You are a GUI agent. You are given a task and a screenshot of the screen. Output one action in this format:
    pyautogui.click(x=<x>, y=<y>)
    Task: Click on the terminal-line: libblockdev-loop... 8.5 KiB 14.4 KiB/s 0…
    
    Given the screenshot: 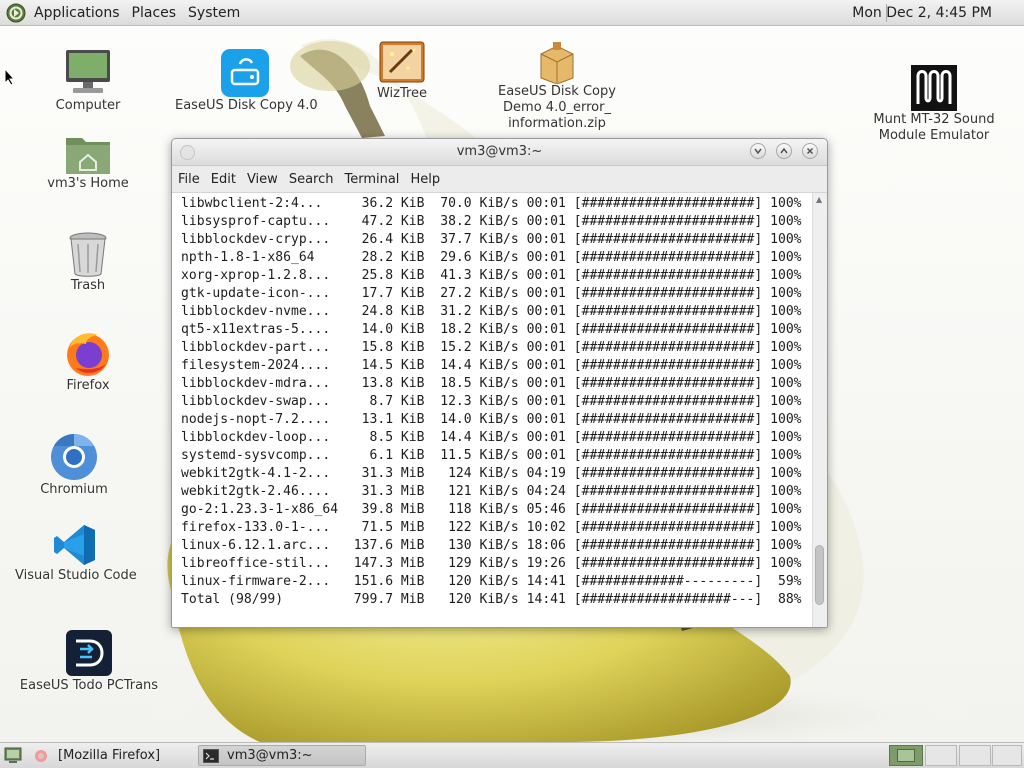 What is the action you would take?
    pyautogui.click(x=491, y=437)
    